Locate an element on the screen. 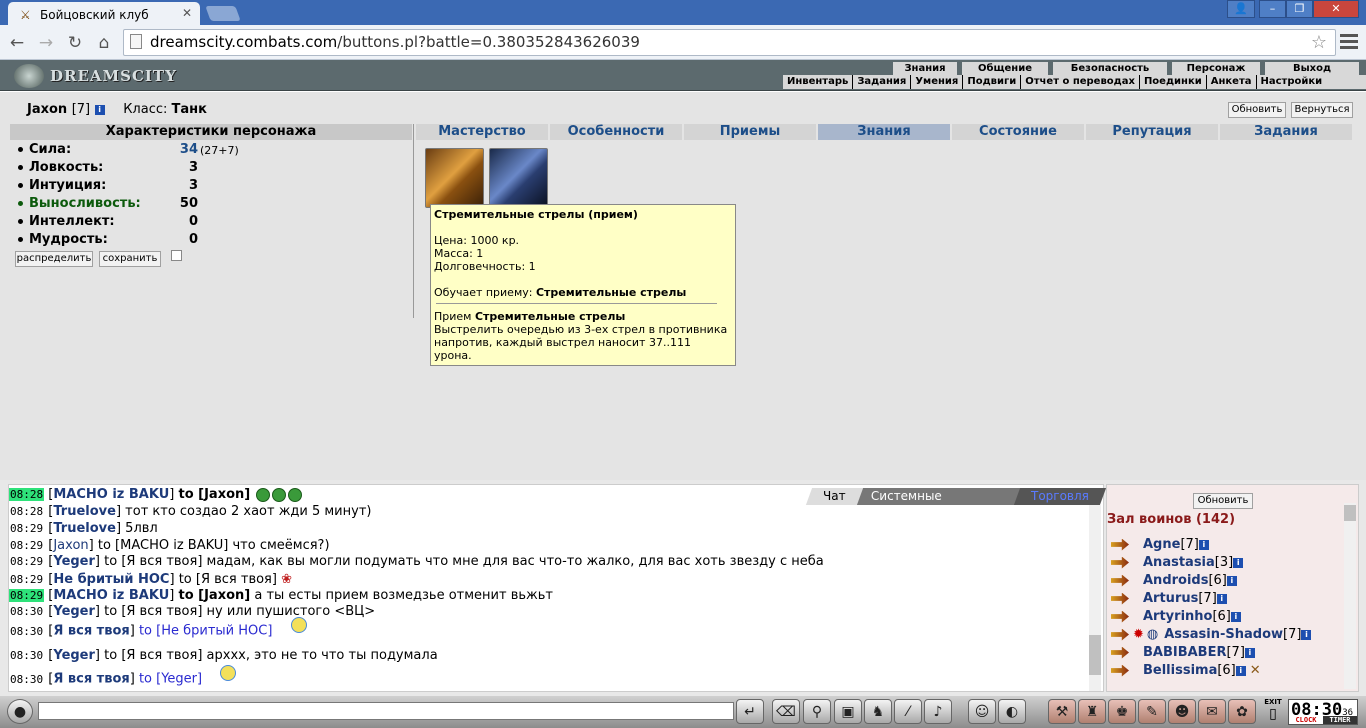  userlist-scrollbar is located at coordinates (1350, 596).